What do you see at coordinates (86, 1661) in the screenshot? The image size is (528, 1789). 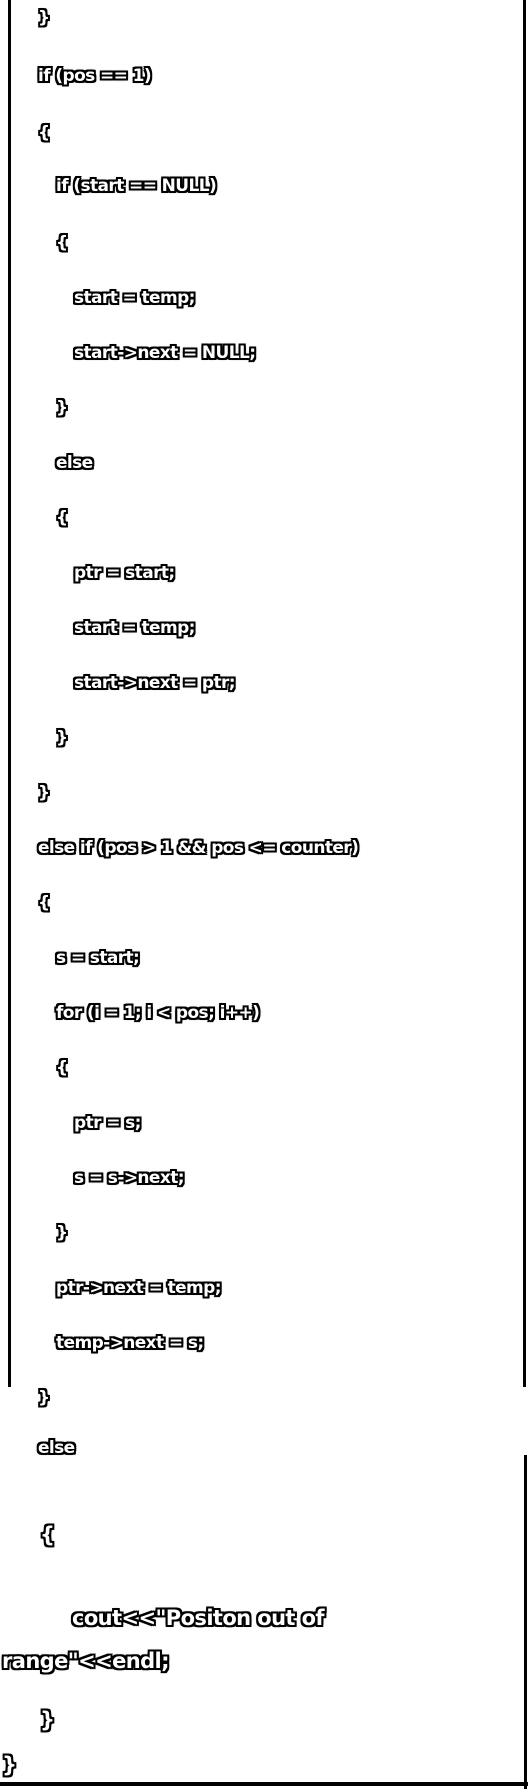 I see `code-line: range"<<endl;` at bounding box center [86, 1661].